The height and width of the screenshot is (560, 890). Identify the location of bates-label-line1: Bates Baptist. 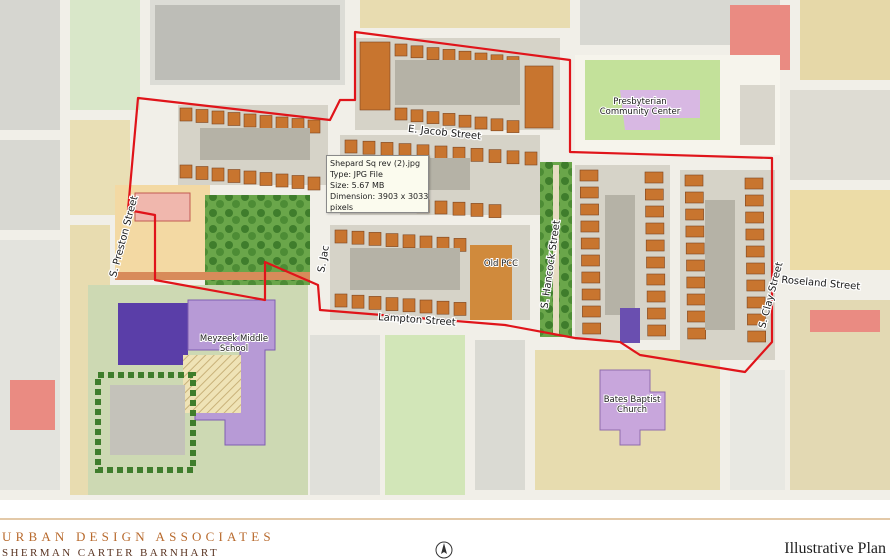
(632, 400).